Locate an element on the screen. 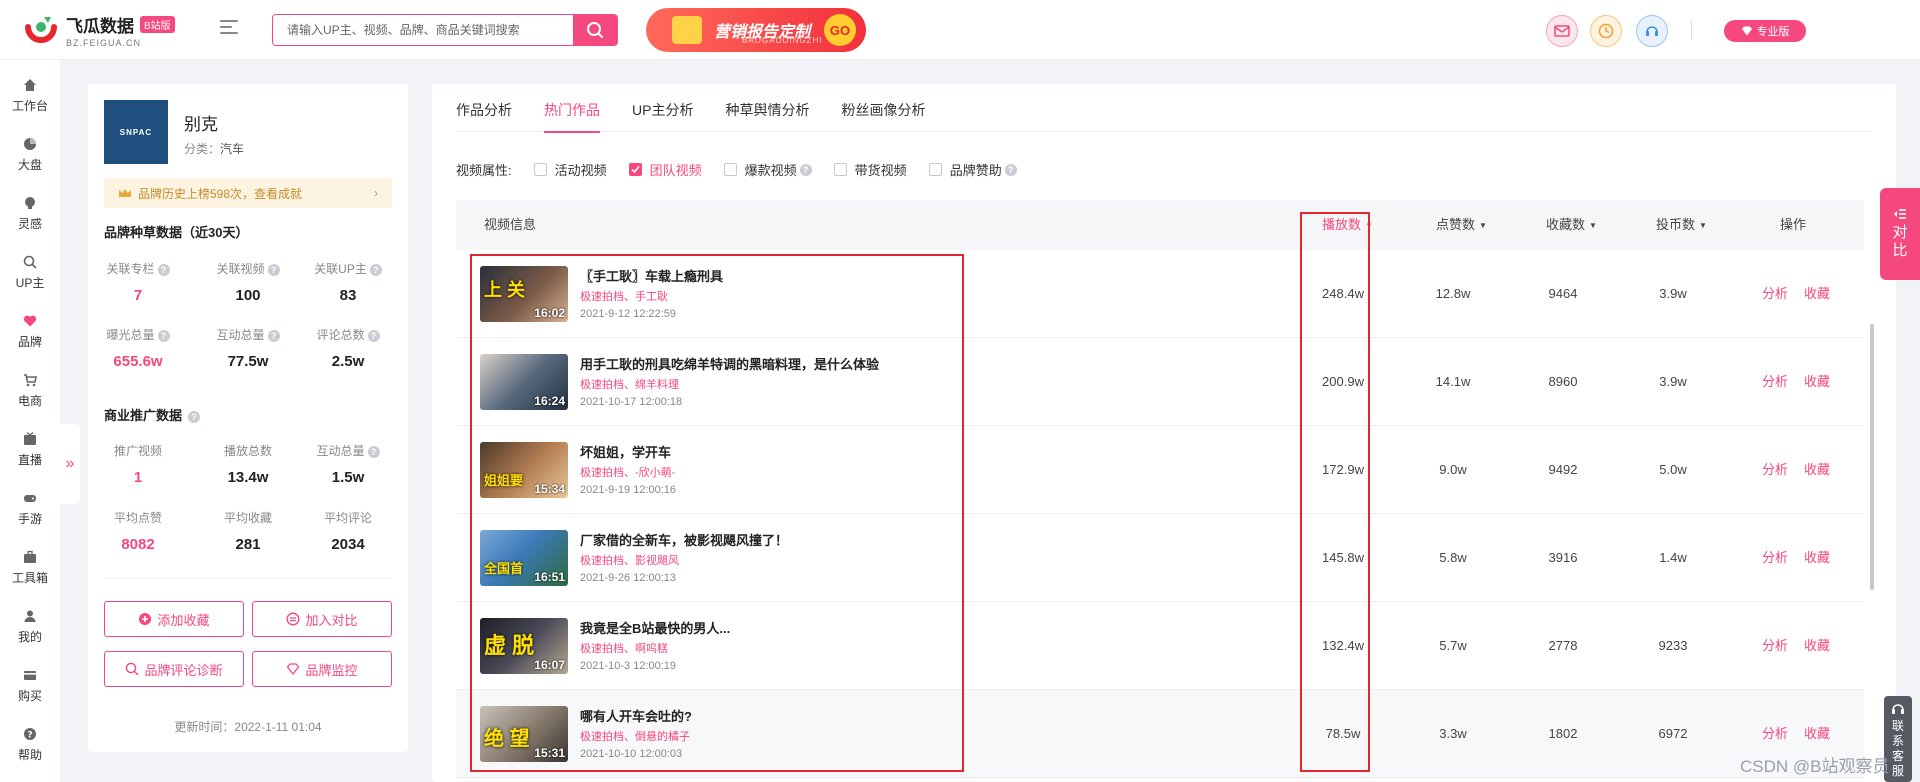 The height and width of the screenshot is (782, 1920). column-likes-sort: 点赞数 ▼ is located at coordinates (1461, 225).